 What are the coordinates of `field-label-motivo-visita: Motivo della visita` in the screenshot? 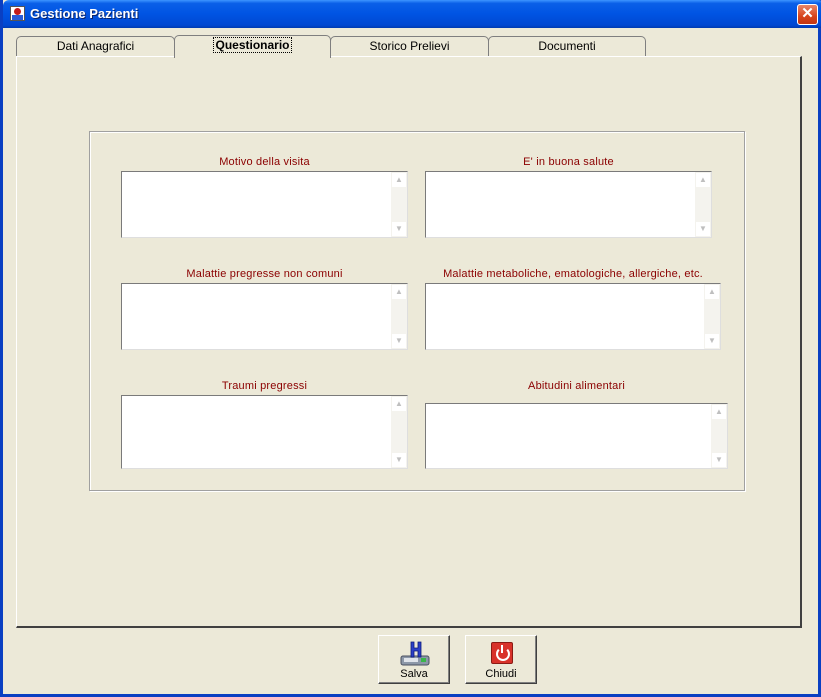 It's located at (264, 162).